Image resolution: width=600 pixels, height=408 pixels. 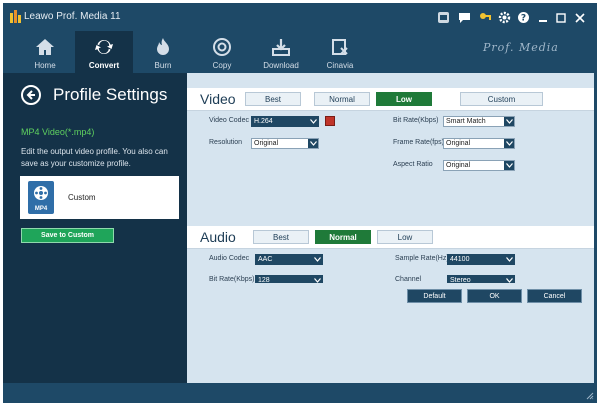 I want to click on video-bitrate-value: Smart Match, so click(x=466, y=121).